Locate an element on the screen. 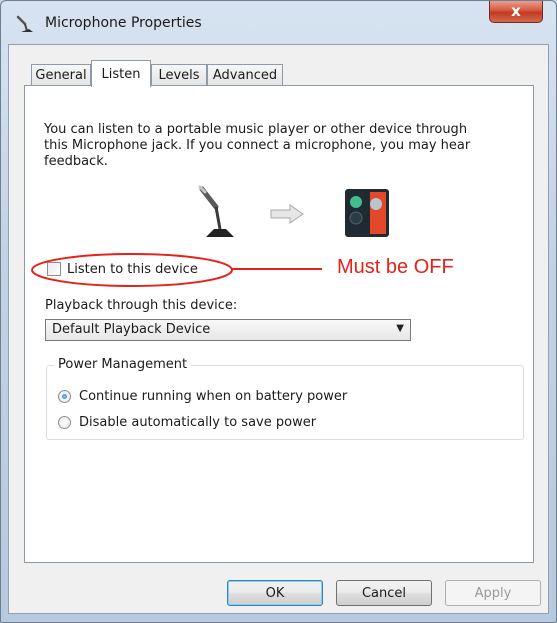 This screenshot has width=557, height=623. tab-advanced-label: Advanced is located at coordinates (245, 75).